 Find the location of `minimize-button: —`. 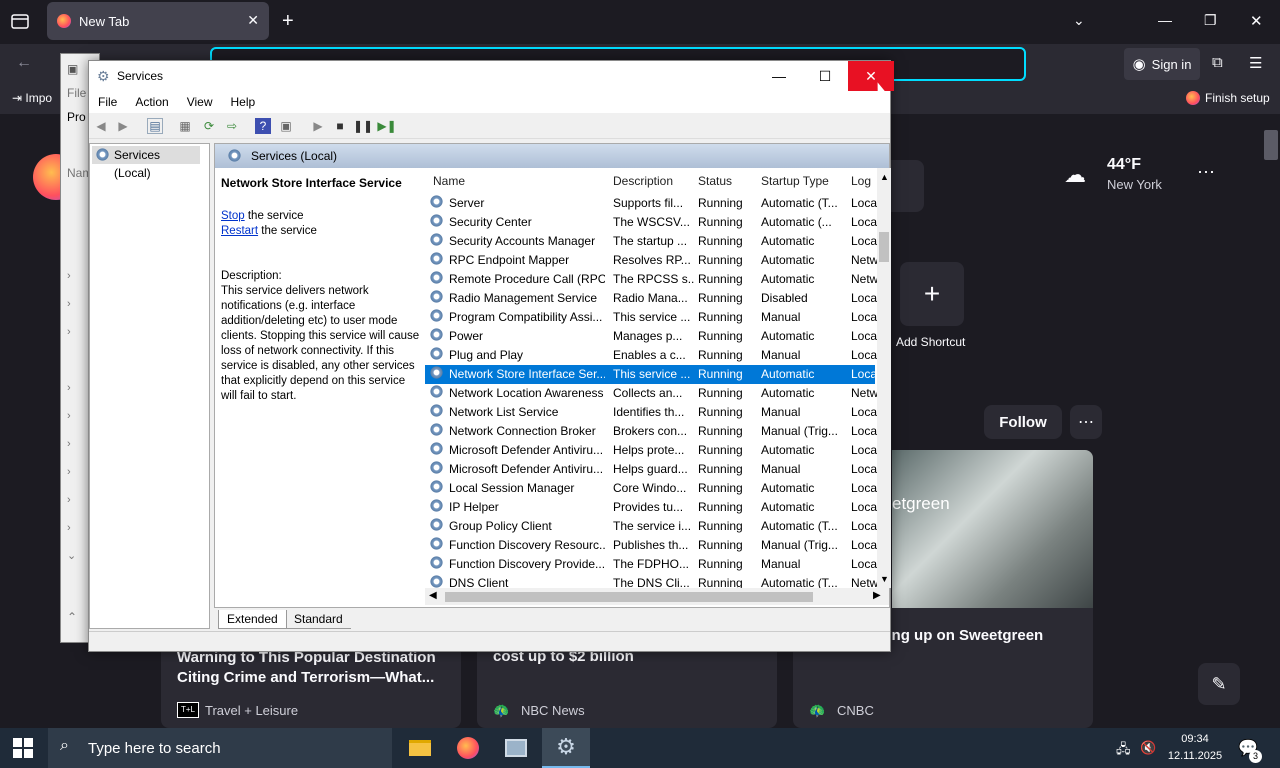

minimize-button: — is located at coordinates (779, 76).